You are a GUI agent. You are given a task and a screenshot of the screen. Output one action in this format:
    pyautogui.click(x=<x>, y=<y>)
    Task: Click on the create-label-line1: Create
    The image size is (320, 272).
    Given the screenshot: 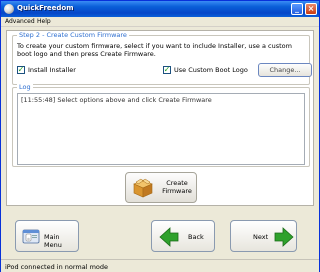 What is the action you would take?
    pyautogui.click(x=177, y=183)
    